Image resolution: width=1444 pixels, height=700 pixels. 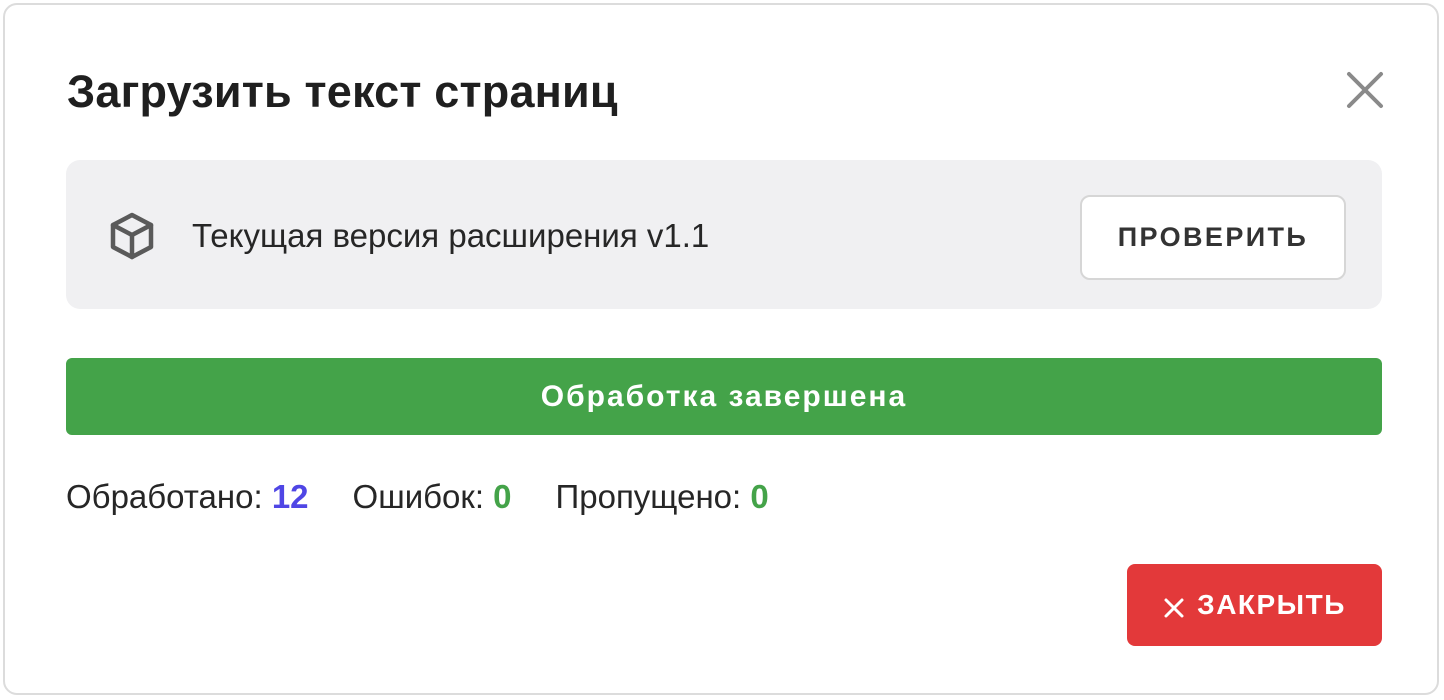 I want to click on processing-stats: Обработано: 12 Ошибок: 0 Пропущено: 0, so click(x=439, y=497).